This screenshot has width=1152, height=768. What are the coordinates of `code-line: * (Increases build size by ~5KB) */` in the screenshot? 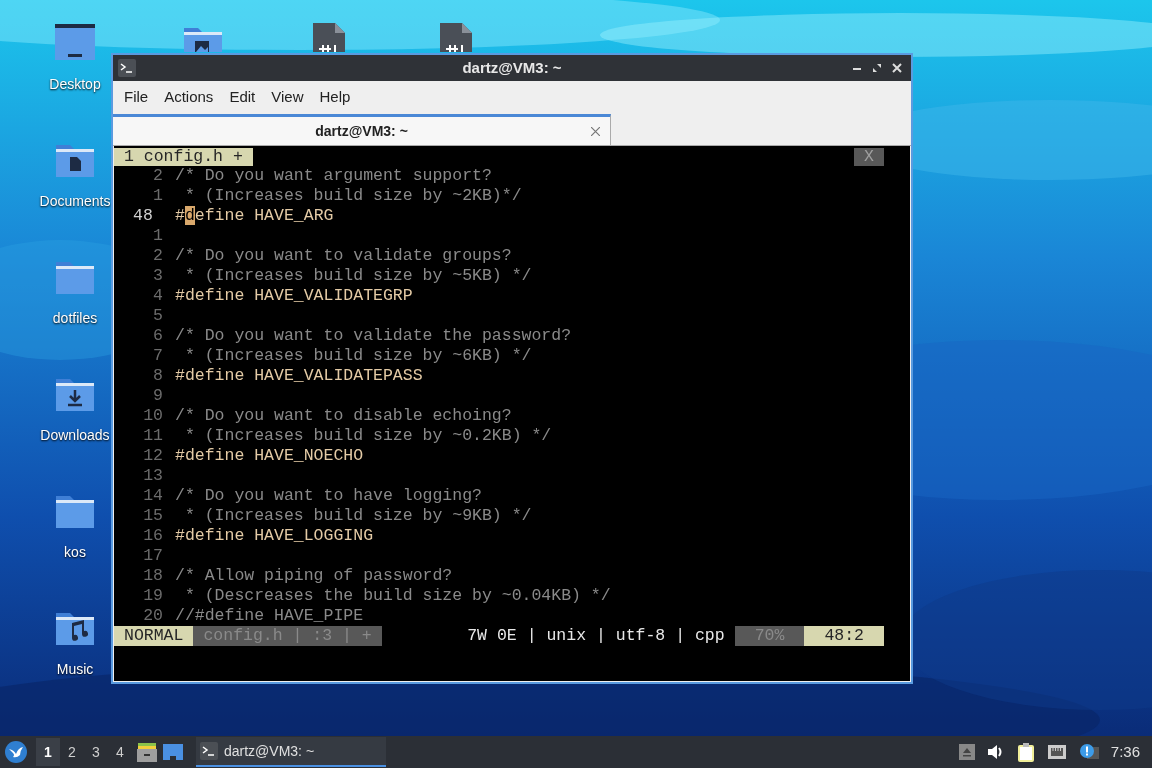 It's located at (357, 276).